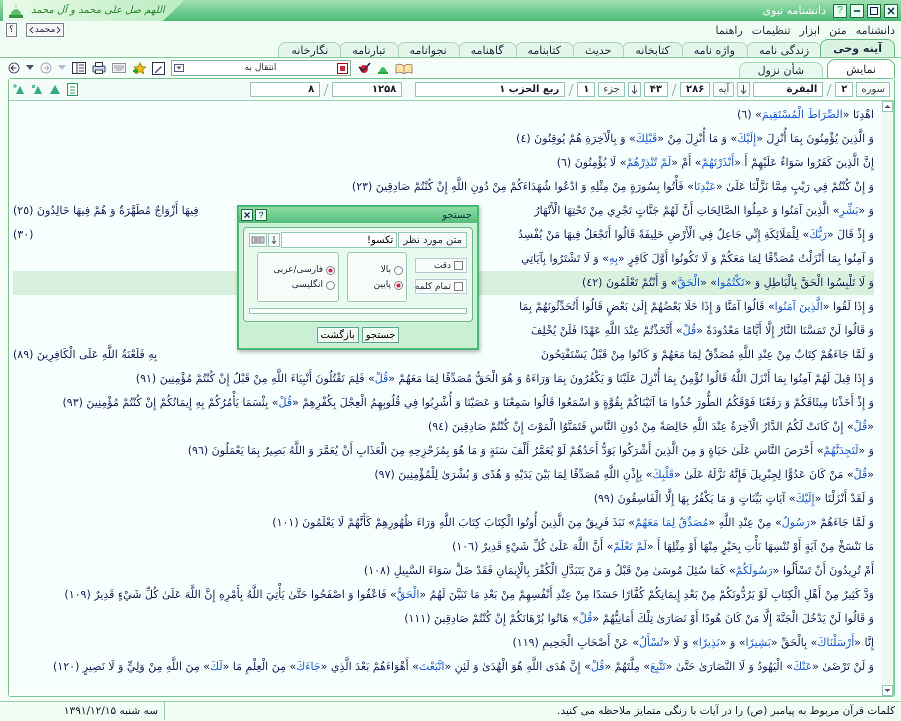 The height and width of the screenshot is (721, 901). Describe the element at coordinates (695, 89) in the screenshot. I see `aya-total-field: ۲۸۶` at that location.